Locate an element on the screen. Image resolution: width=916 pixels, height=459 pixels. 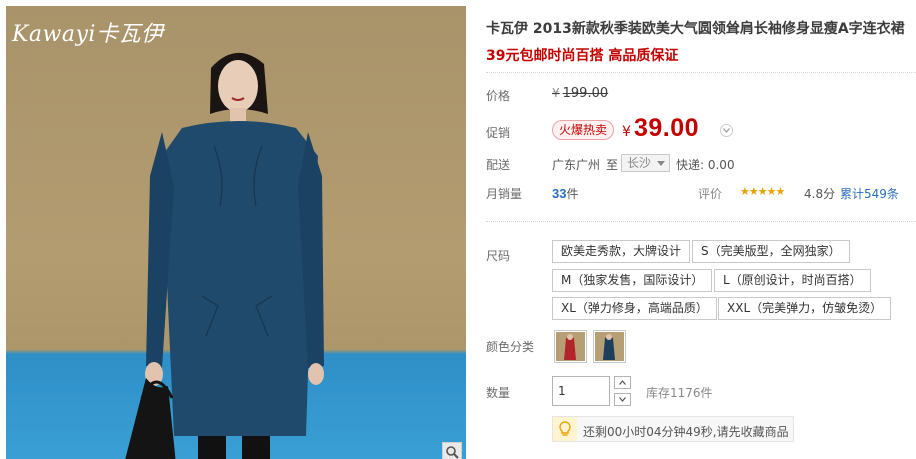
express-fee: 快递: 0.00 is located at coordinates (705, 165).